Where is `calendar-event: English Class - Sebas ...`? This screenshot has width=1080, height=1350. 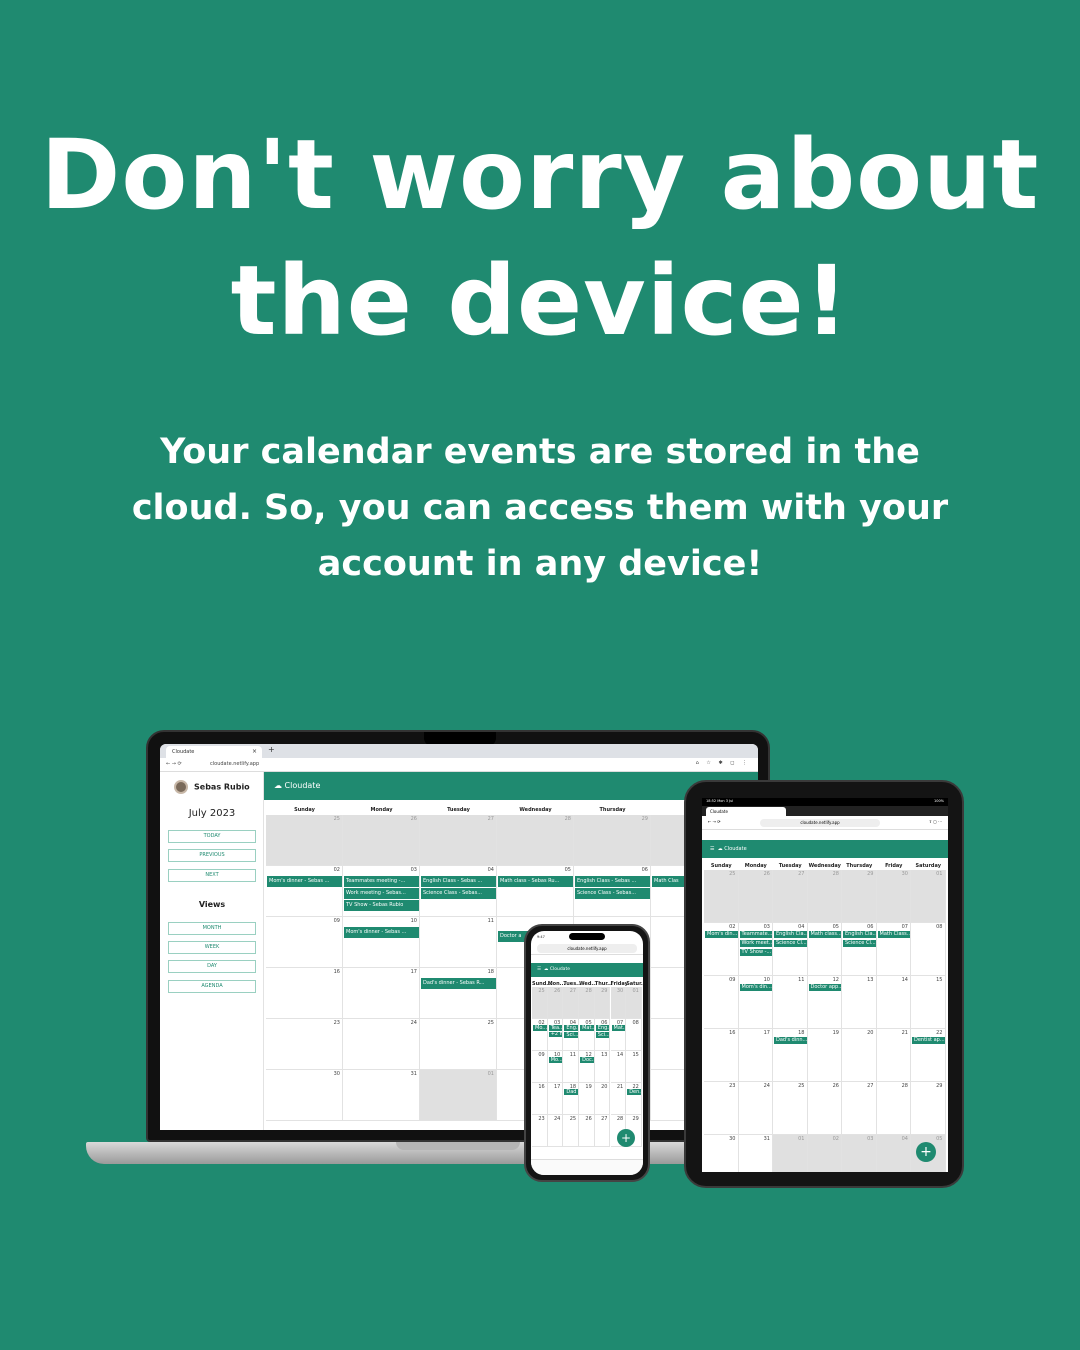 calendar-event: English Class - Sebas ... is located at coordinates (458, 881).